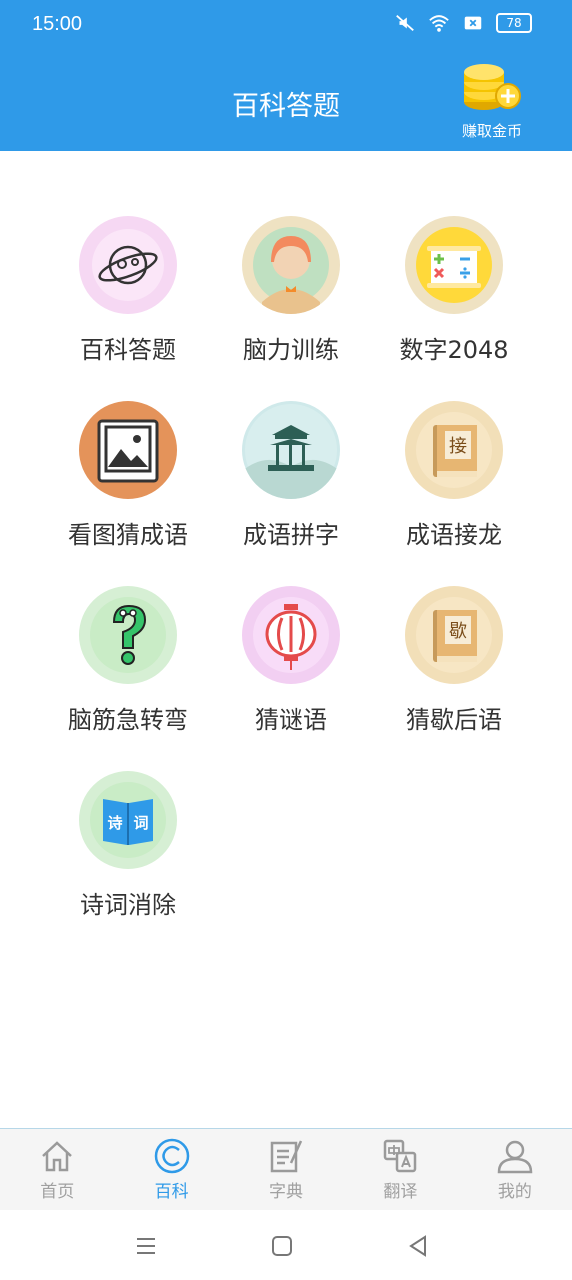  I want to click on back-triangle-icon, so click(418, 1246).